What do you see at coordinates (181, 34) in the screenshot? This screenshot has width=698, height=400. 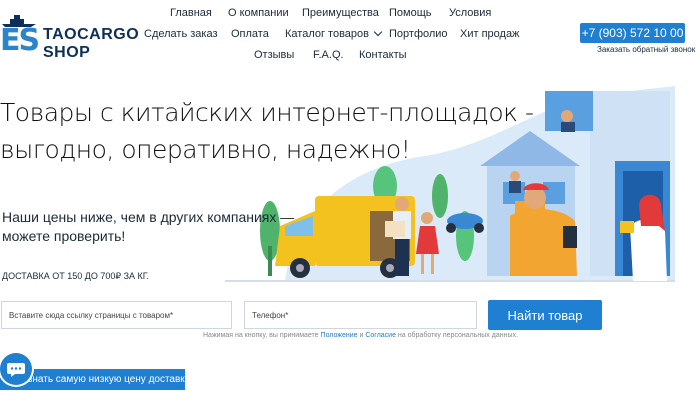 I see `nav-item-order: Сделать заказ` at bounding box center [181, 34].